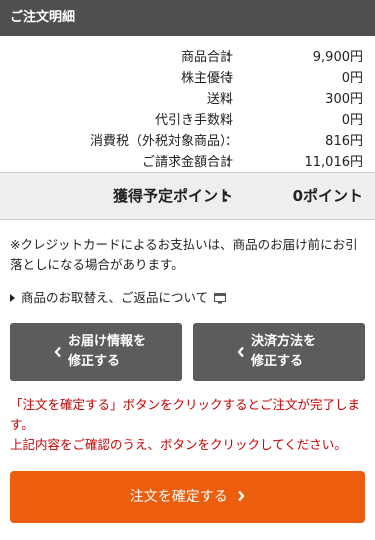  What do you see at coordinates (327, 196) in the screenshot?
I see `points-value: 0ポイント` at bounding box center [327, 196].